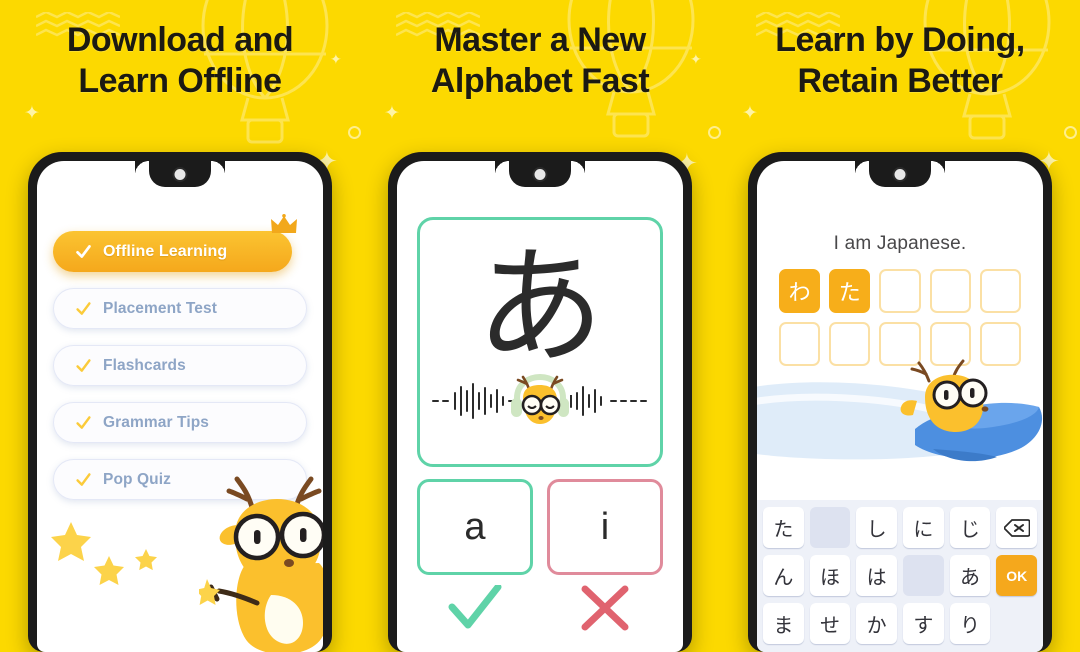  Describe the element at coordinates (900, 61) in the screenshot. I see `page-title: Learn by Doing, Retain Better` at that location.